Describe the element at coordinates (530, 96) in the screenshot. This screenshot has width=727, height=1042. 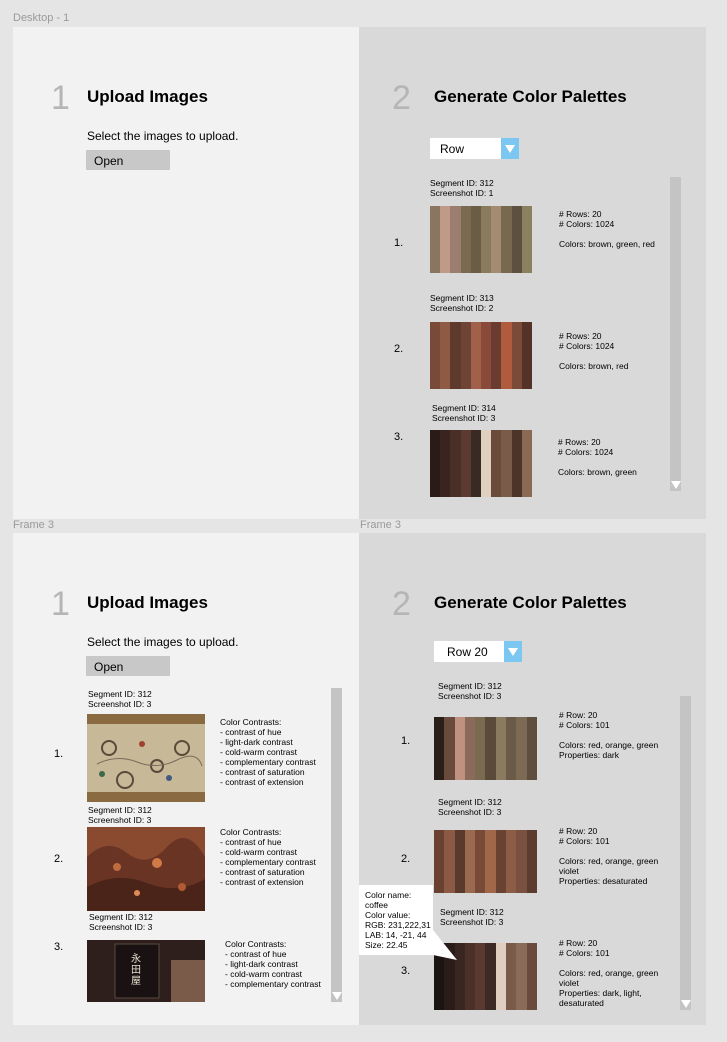
I see `generate-title: Generate Color Palettes` at that location.